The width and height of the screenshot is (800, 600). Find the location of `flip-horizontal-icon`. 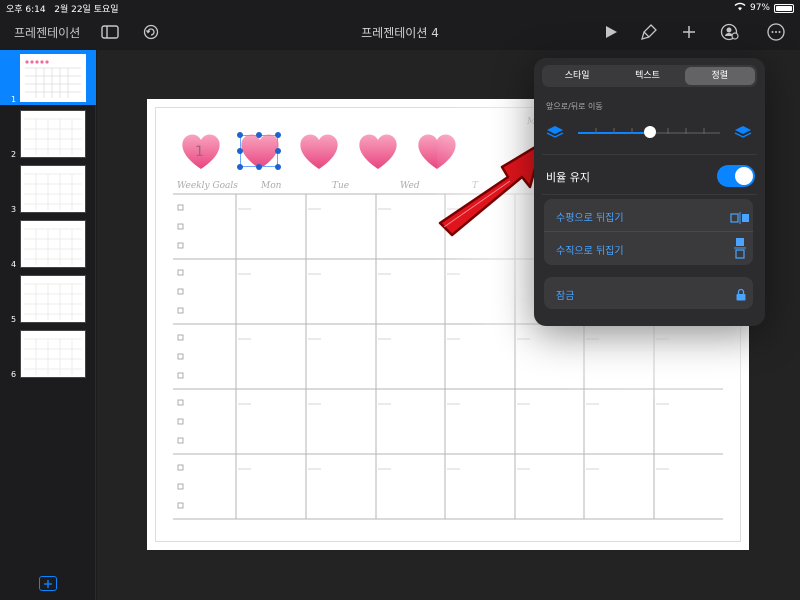

flip-horizontal-icon is located at coordinates (740, 218).